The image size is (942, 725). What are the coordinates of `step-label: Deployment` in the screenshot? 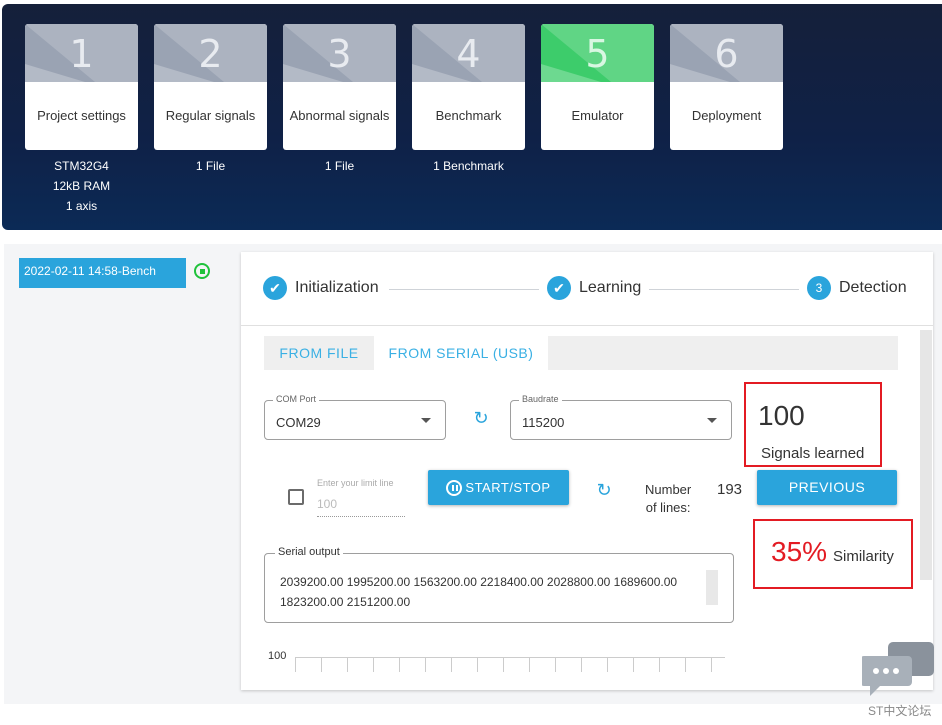 It's located at (726, 115).